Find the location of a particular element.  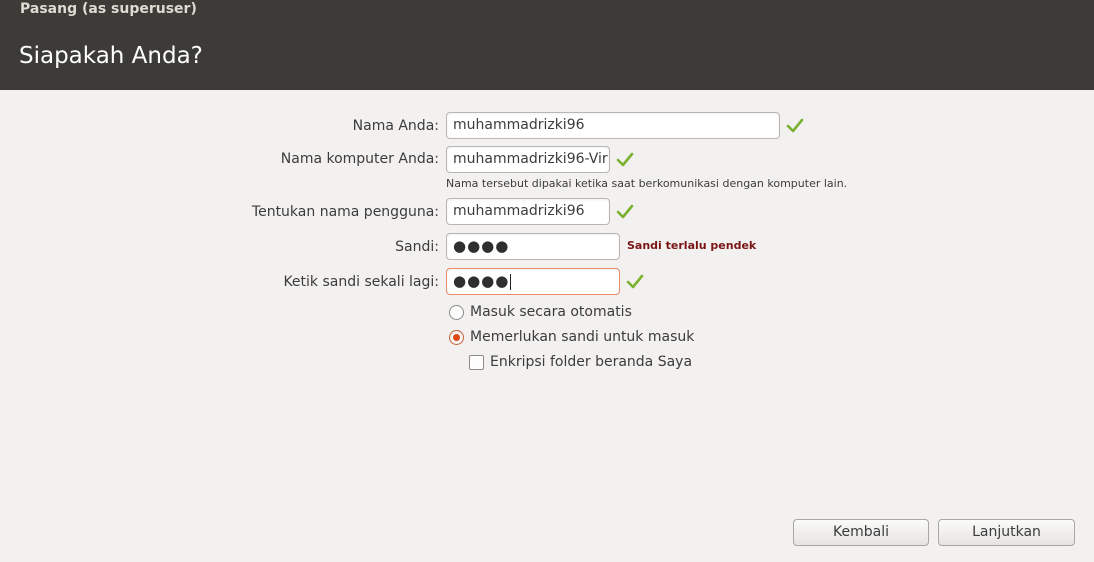

text-caret is located at coordinates (511, 282).